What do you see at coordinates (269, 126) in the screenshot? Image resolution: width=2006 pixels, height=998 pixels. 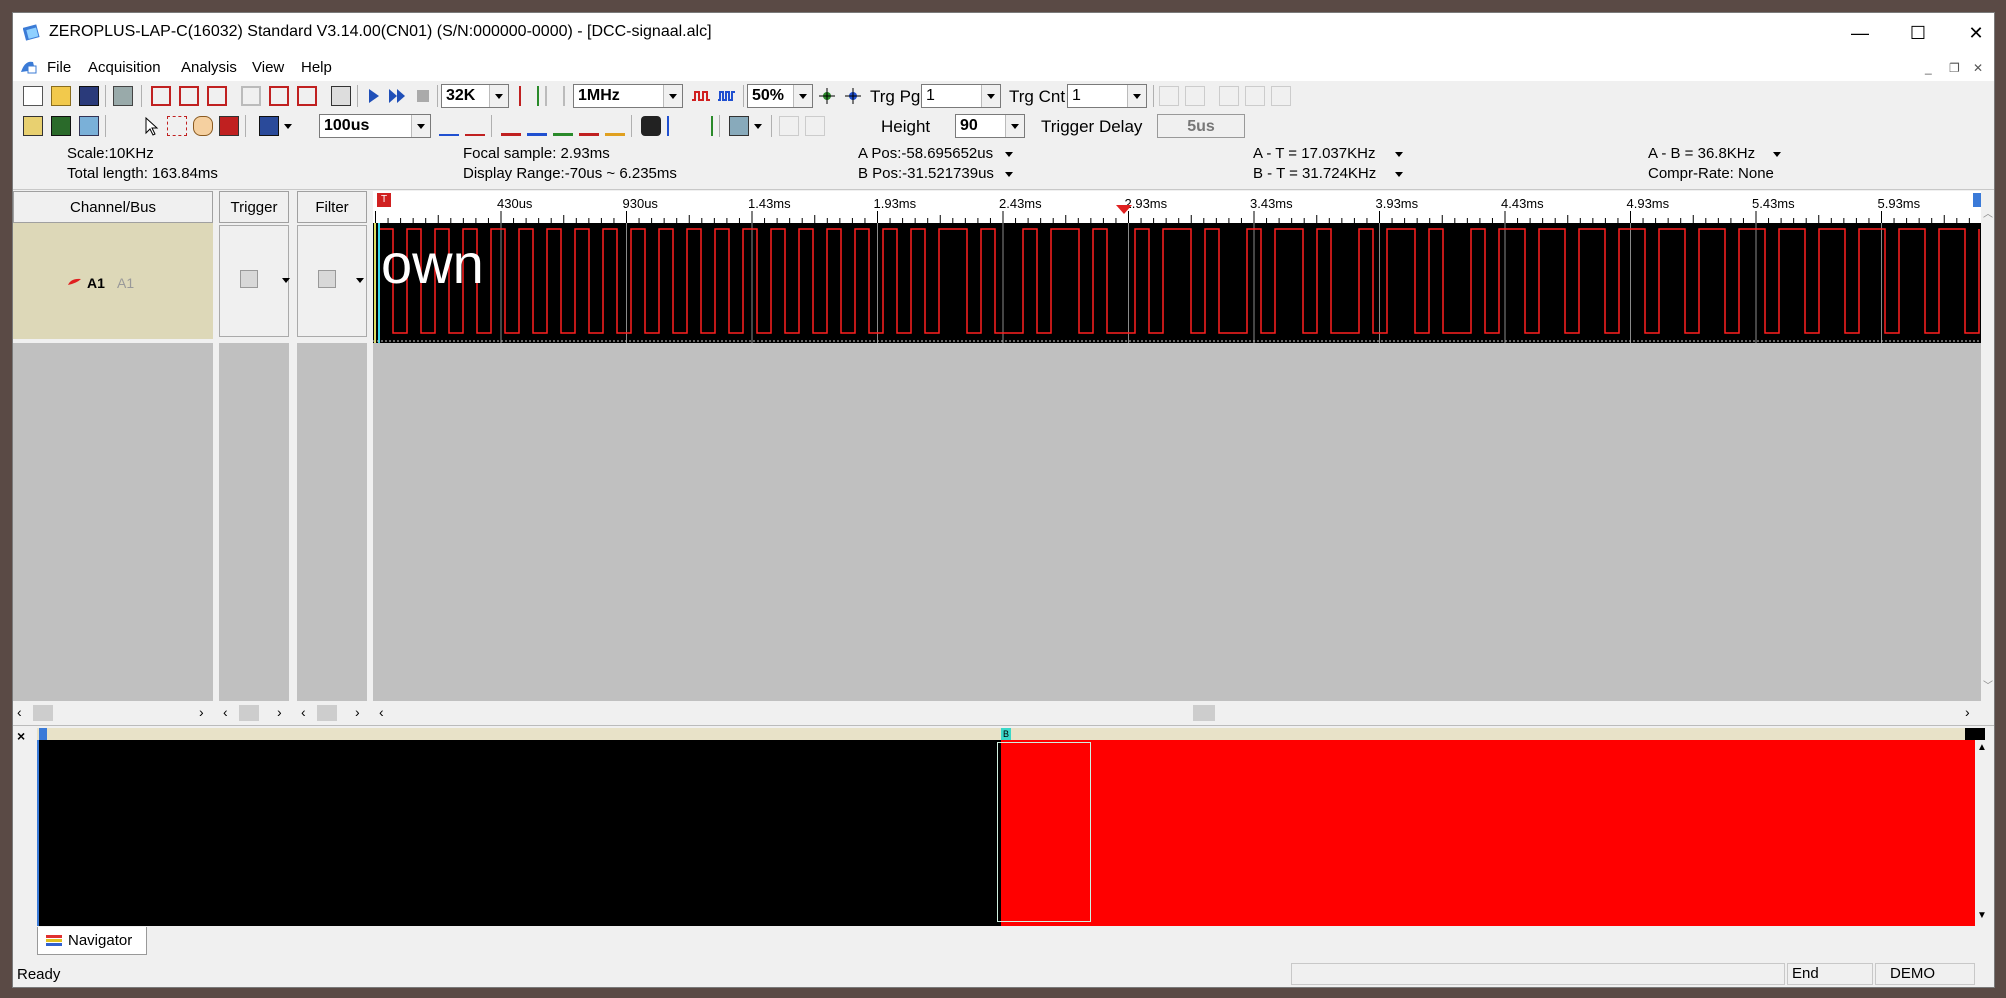 I see `grid-icon` at bounding box center [269, 126].